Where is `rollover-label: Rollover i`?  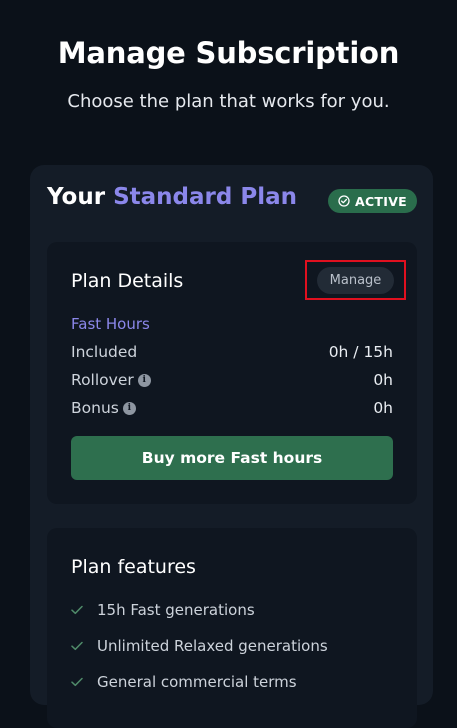 rollover-label: Rollover i is located at coordinates (111, 380).